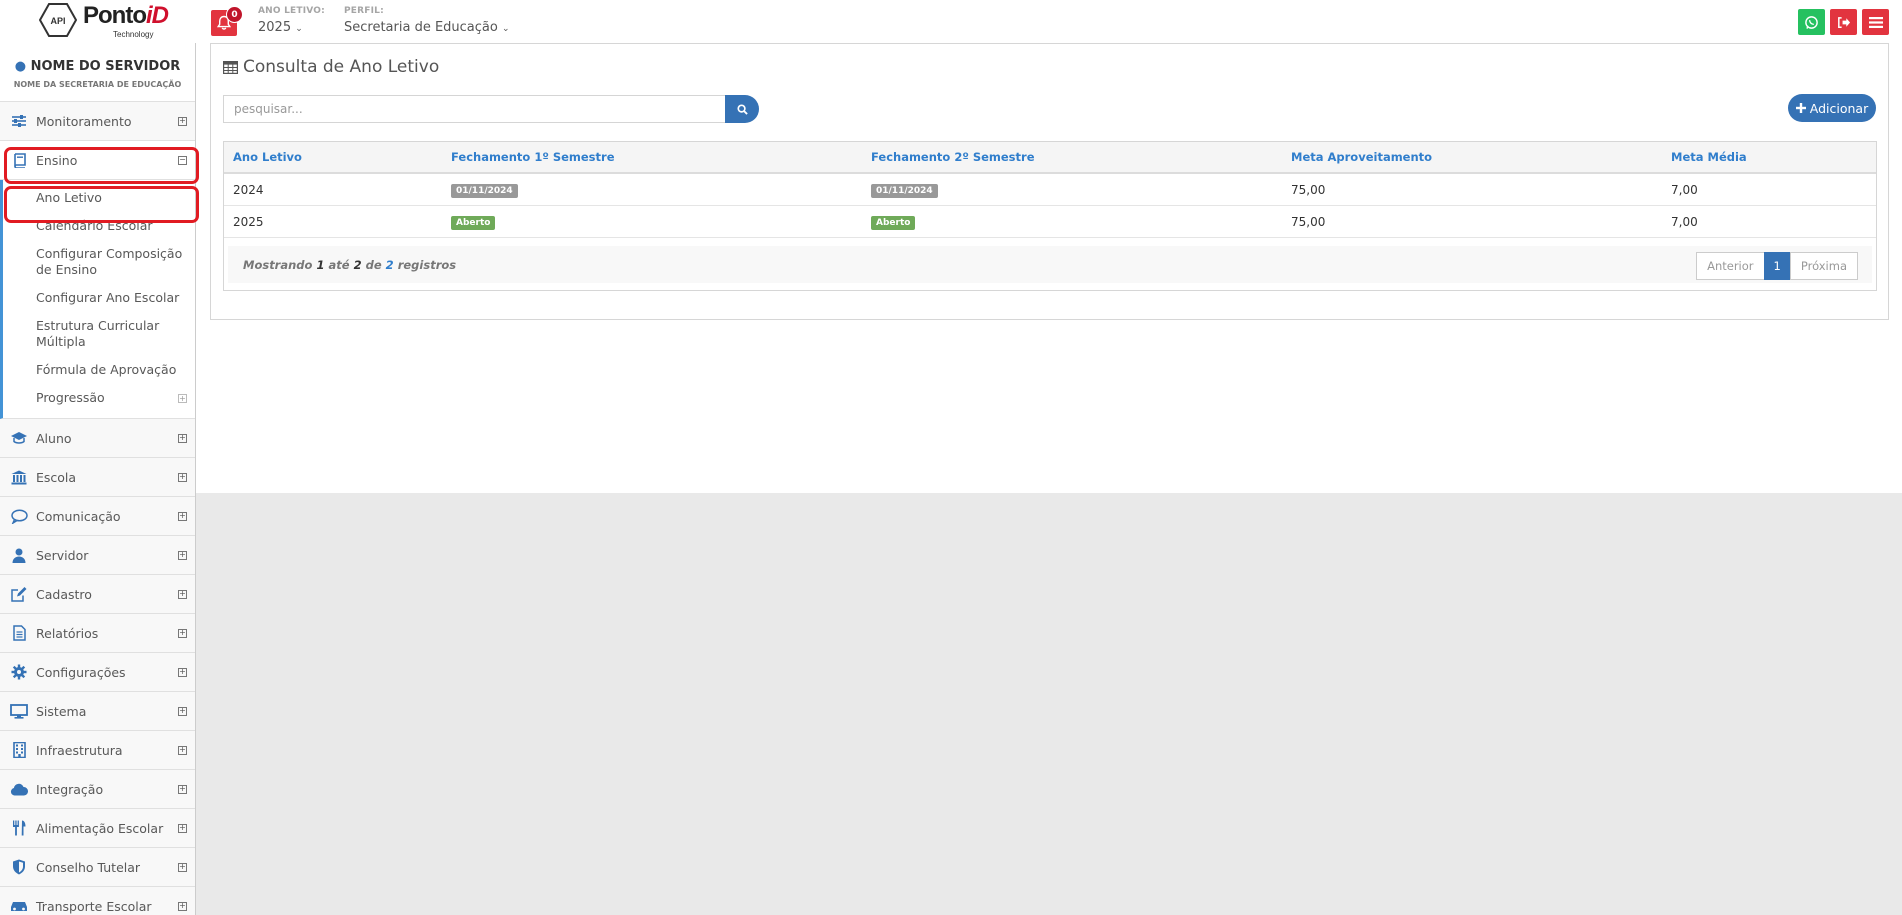  I want to click on sidebar-item-relatorios: Relatórios +, so click(97, 633).